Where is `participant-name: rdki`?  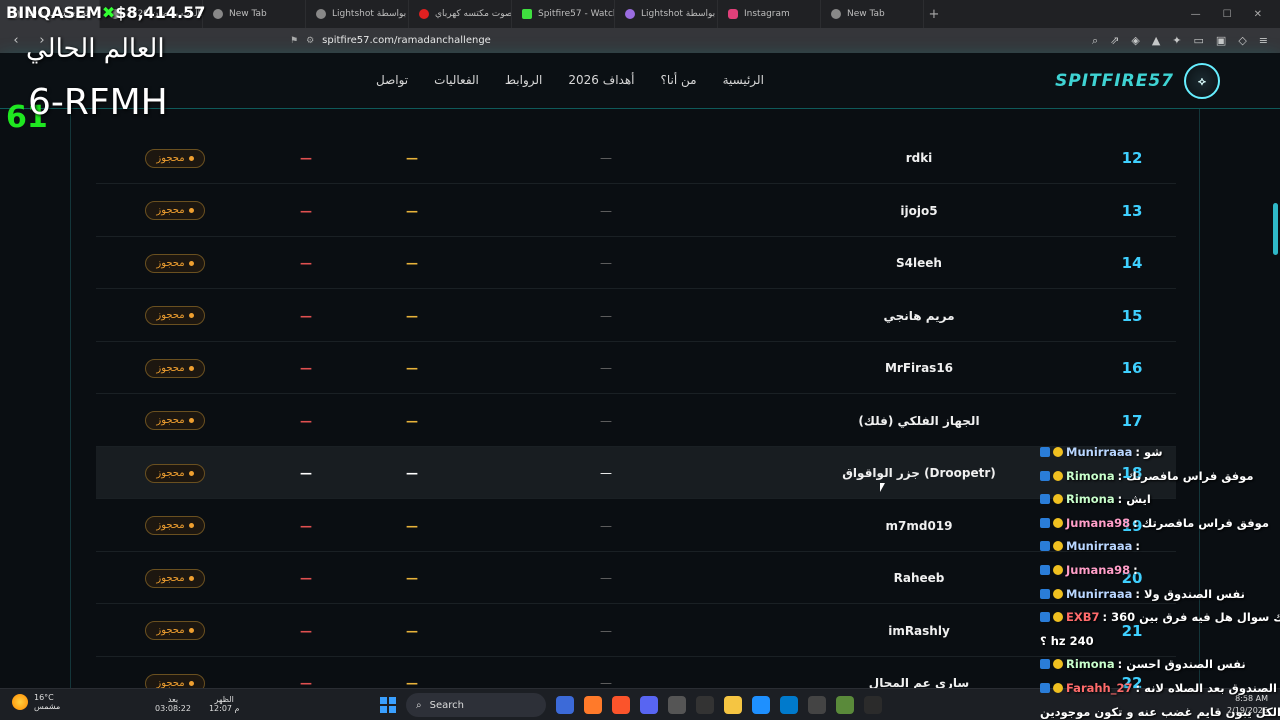
participant-name: rdki is located at coordinates (919, 158).